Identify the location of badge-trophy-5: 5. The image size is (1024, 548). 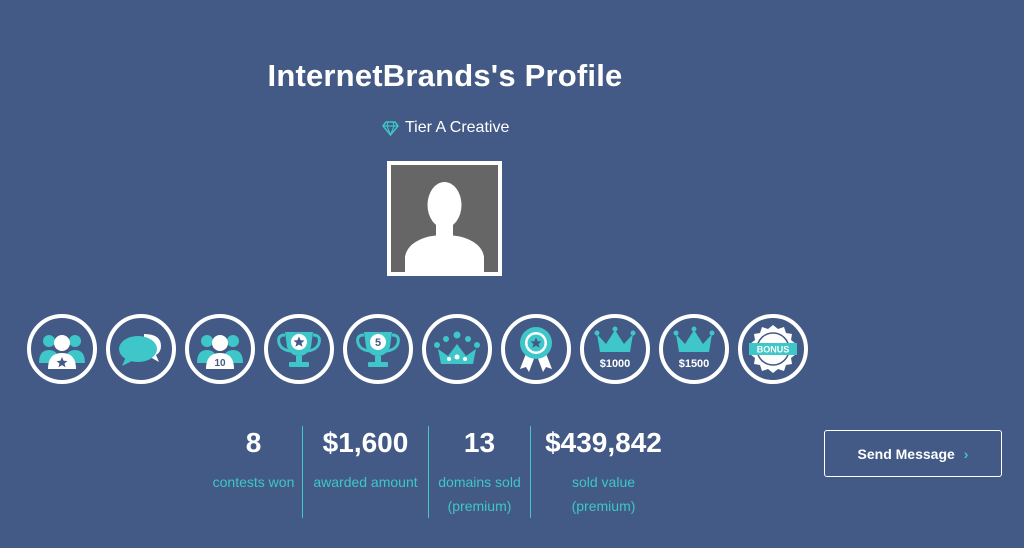
(378, 349).